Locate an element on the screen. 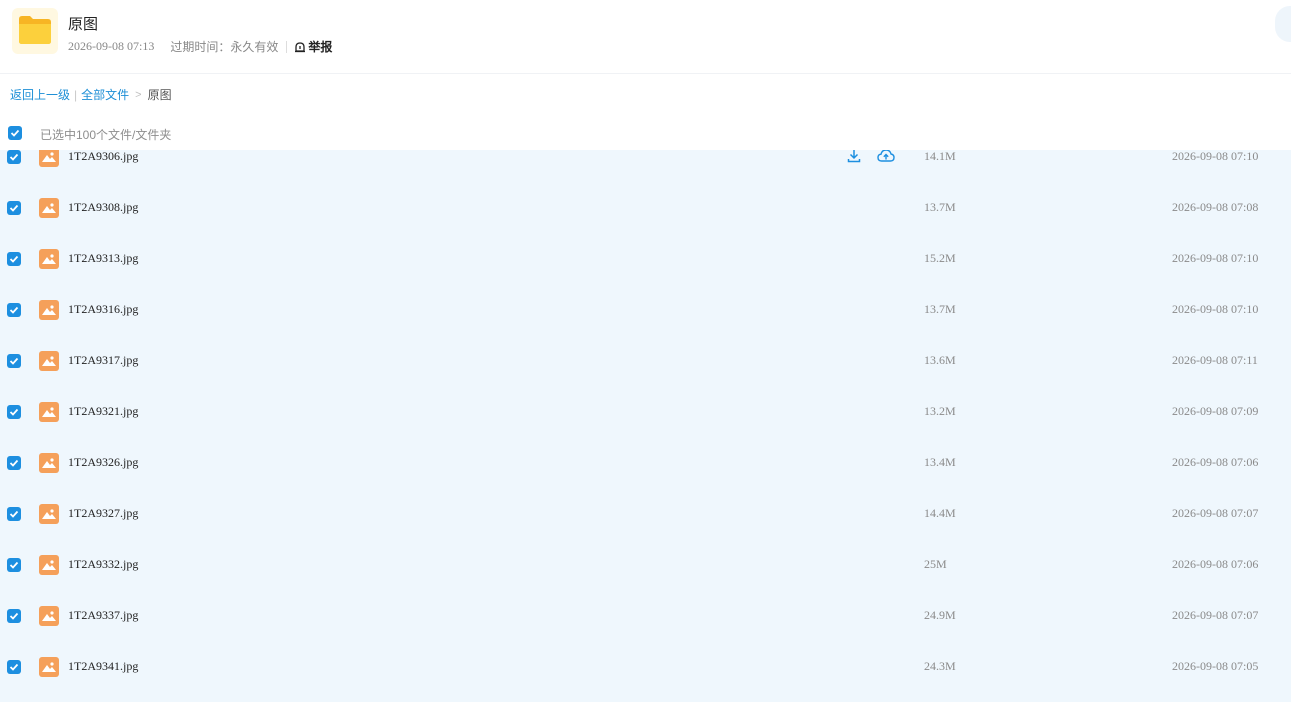  expire-value: 永久有效 is located at coordinates (254, 47).